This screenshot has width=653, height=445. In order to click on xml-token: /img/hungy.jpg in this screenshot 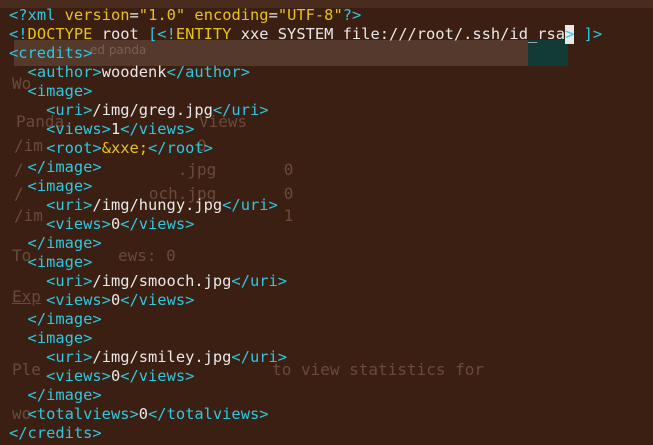, I will do `click(157, 205)`.